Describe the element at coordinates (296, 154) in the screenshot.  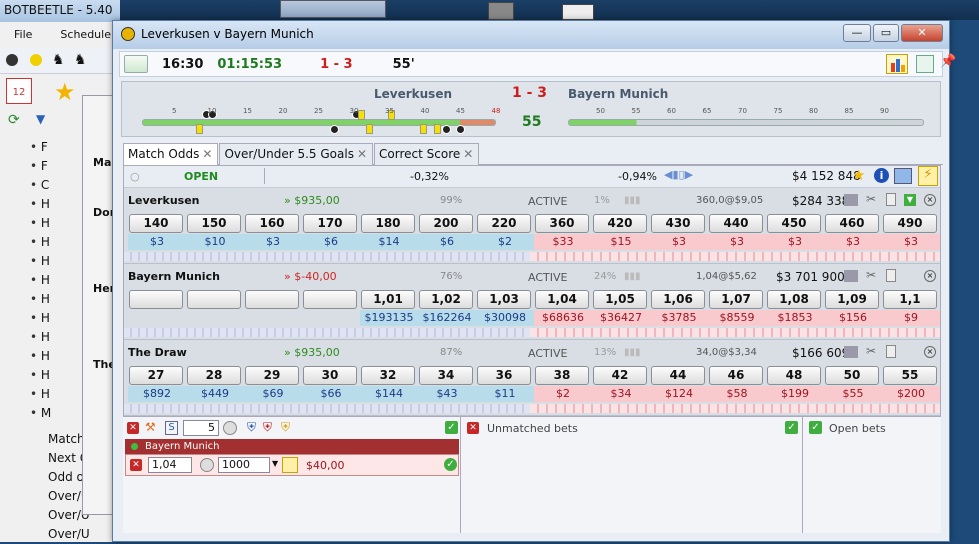
I see `tab-over-under: Over/Under 5.5 Goals ✕` at that location.